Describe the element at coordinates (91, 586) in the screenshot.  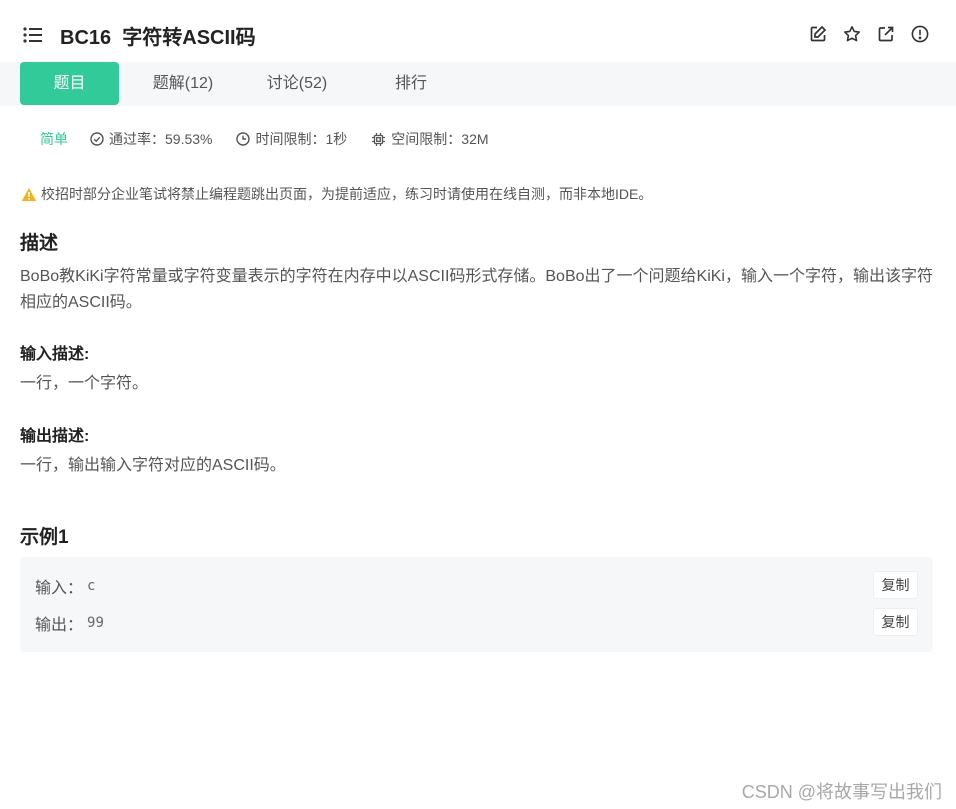
I see `example-input-value: c` at that location.